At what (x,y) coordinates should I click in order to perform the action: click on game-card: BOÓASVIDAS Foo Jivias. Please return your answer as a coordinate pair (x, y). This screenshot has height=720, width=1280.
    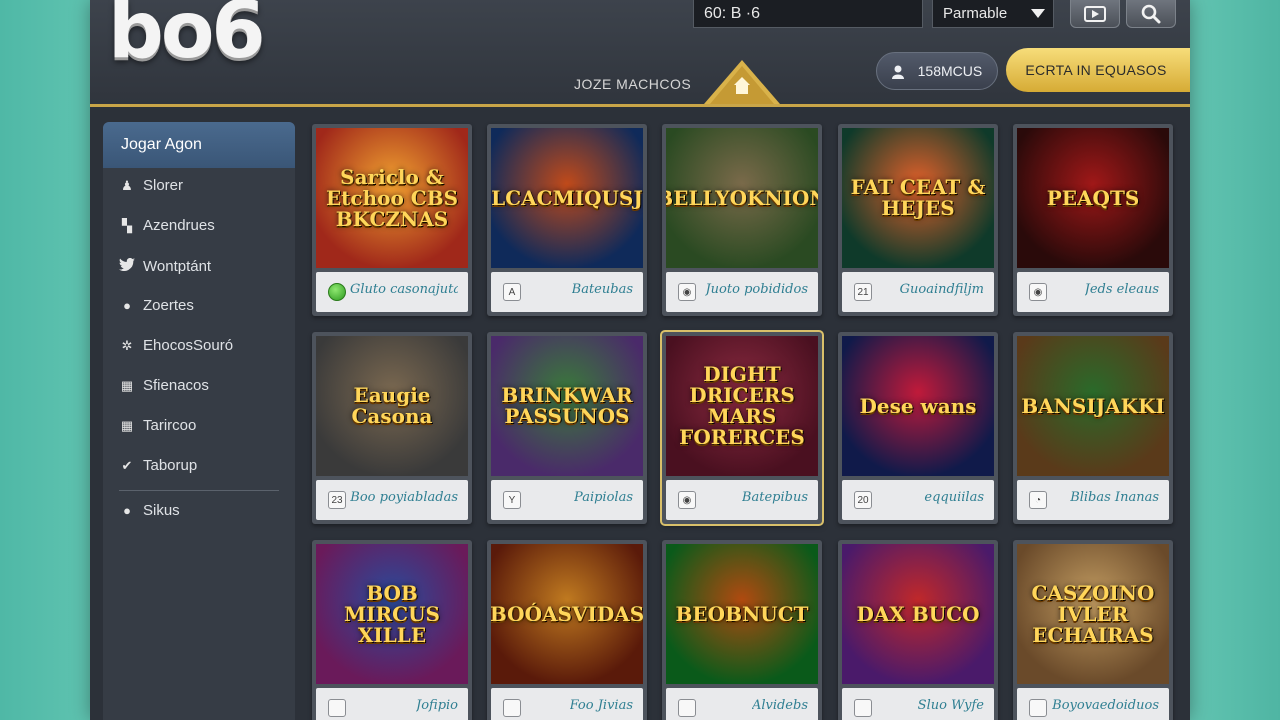
    Looking at the image, I should click on (567, 630).